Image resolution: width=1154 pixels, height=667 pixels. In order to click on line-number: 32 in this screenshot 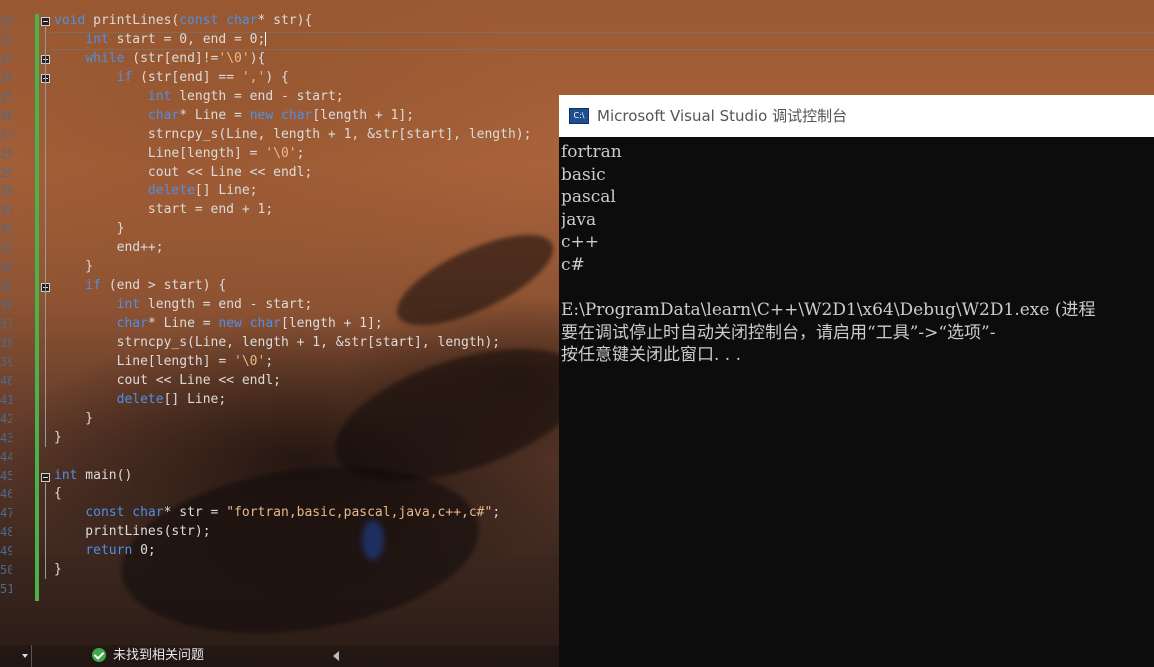, I will do `click(6, 229)`.